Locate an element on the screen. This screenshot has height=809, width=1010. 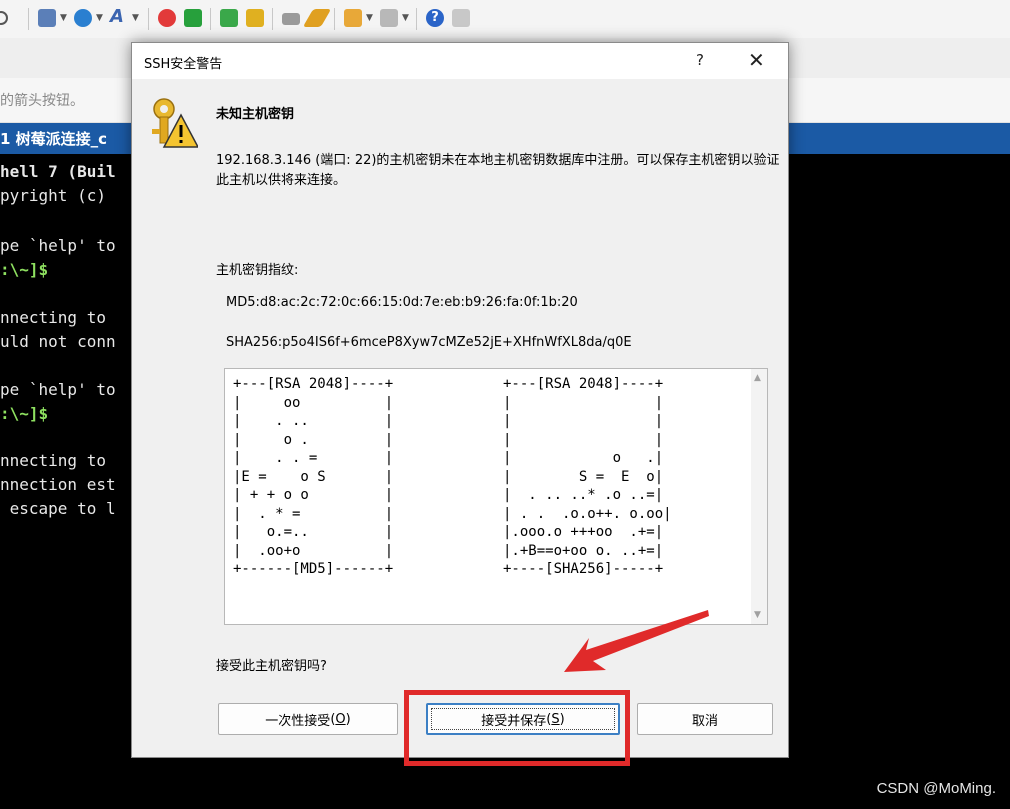
terminal-line: escape to l is located at coordinates (58, 508).